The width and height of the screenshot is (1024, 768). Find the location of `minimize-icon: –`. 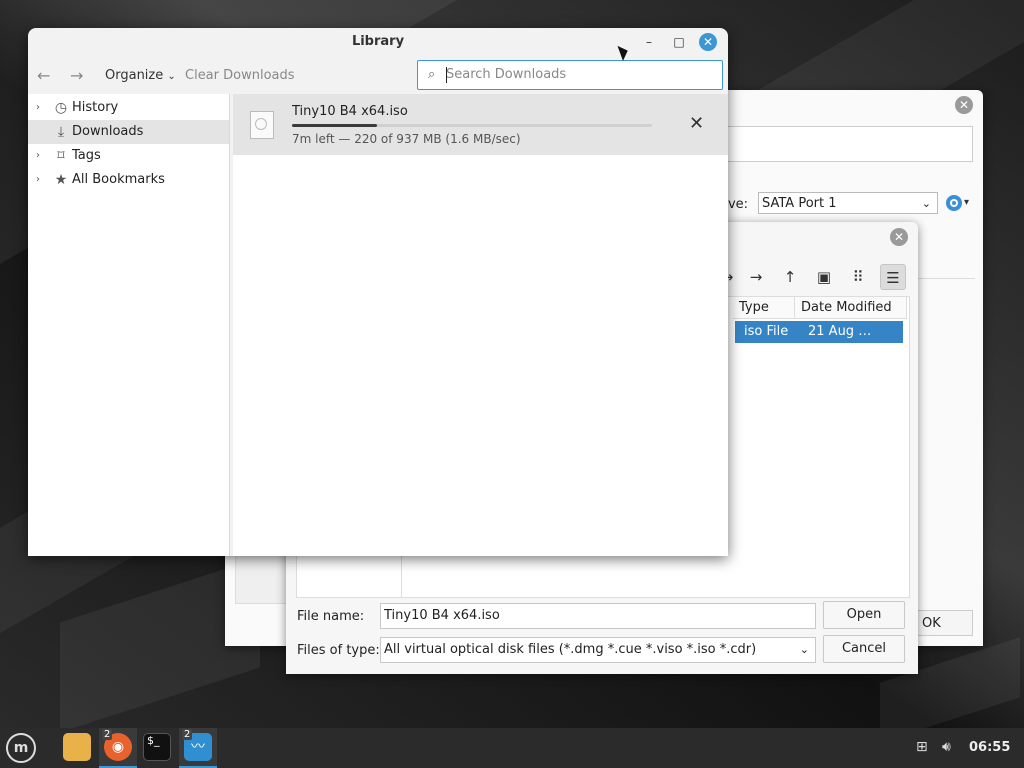

minimize-icon: – is located at coordinates (649, 42).